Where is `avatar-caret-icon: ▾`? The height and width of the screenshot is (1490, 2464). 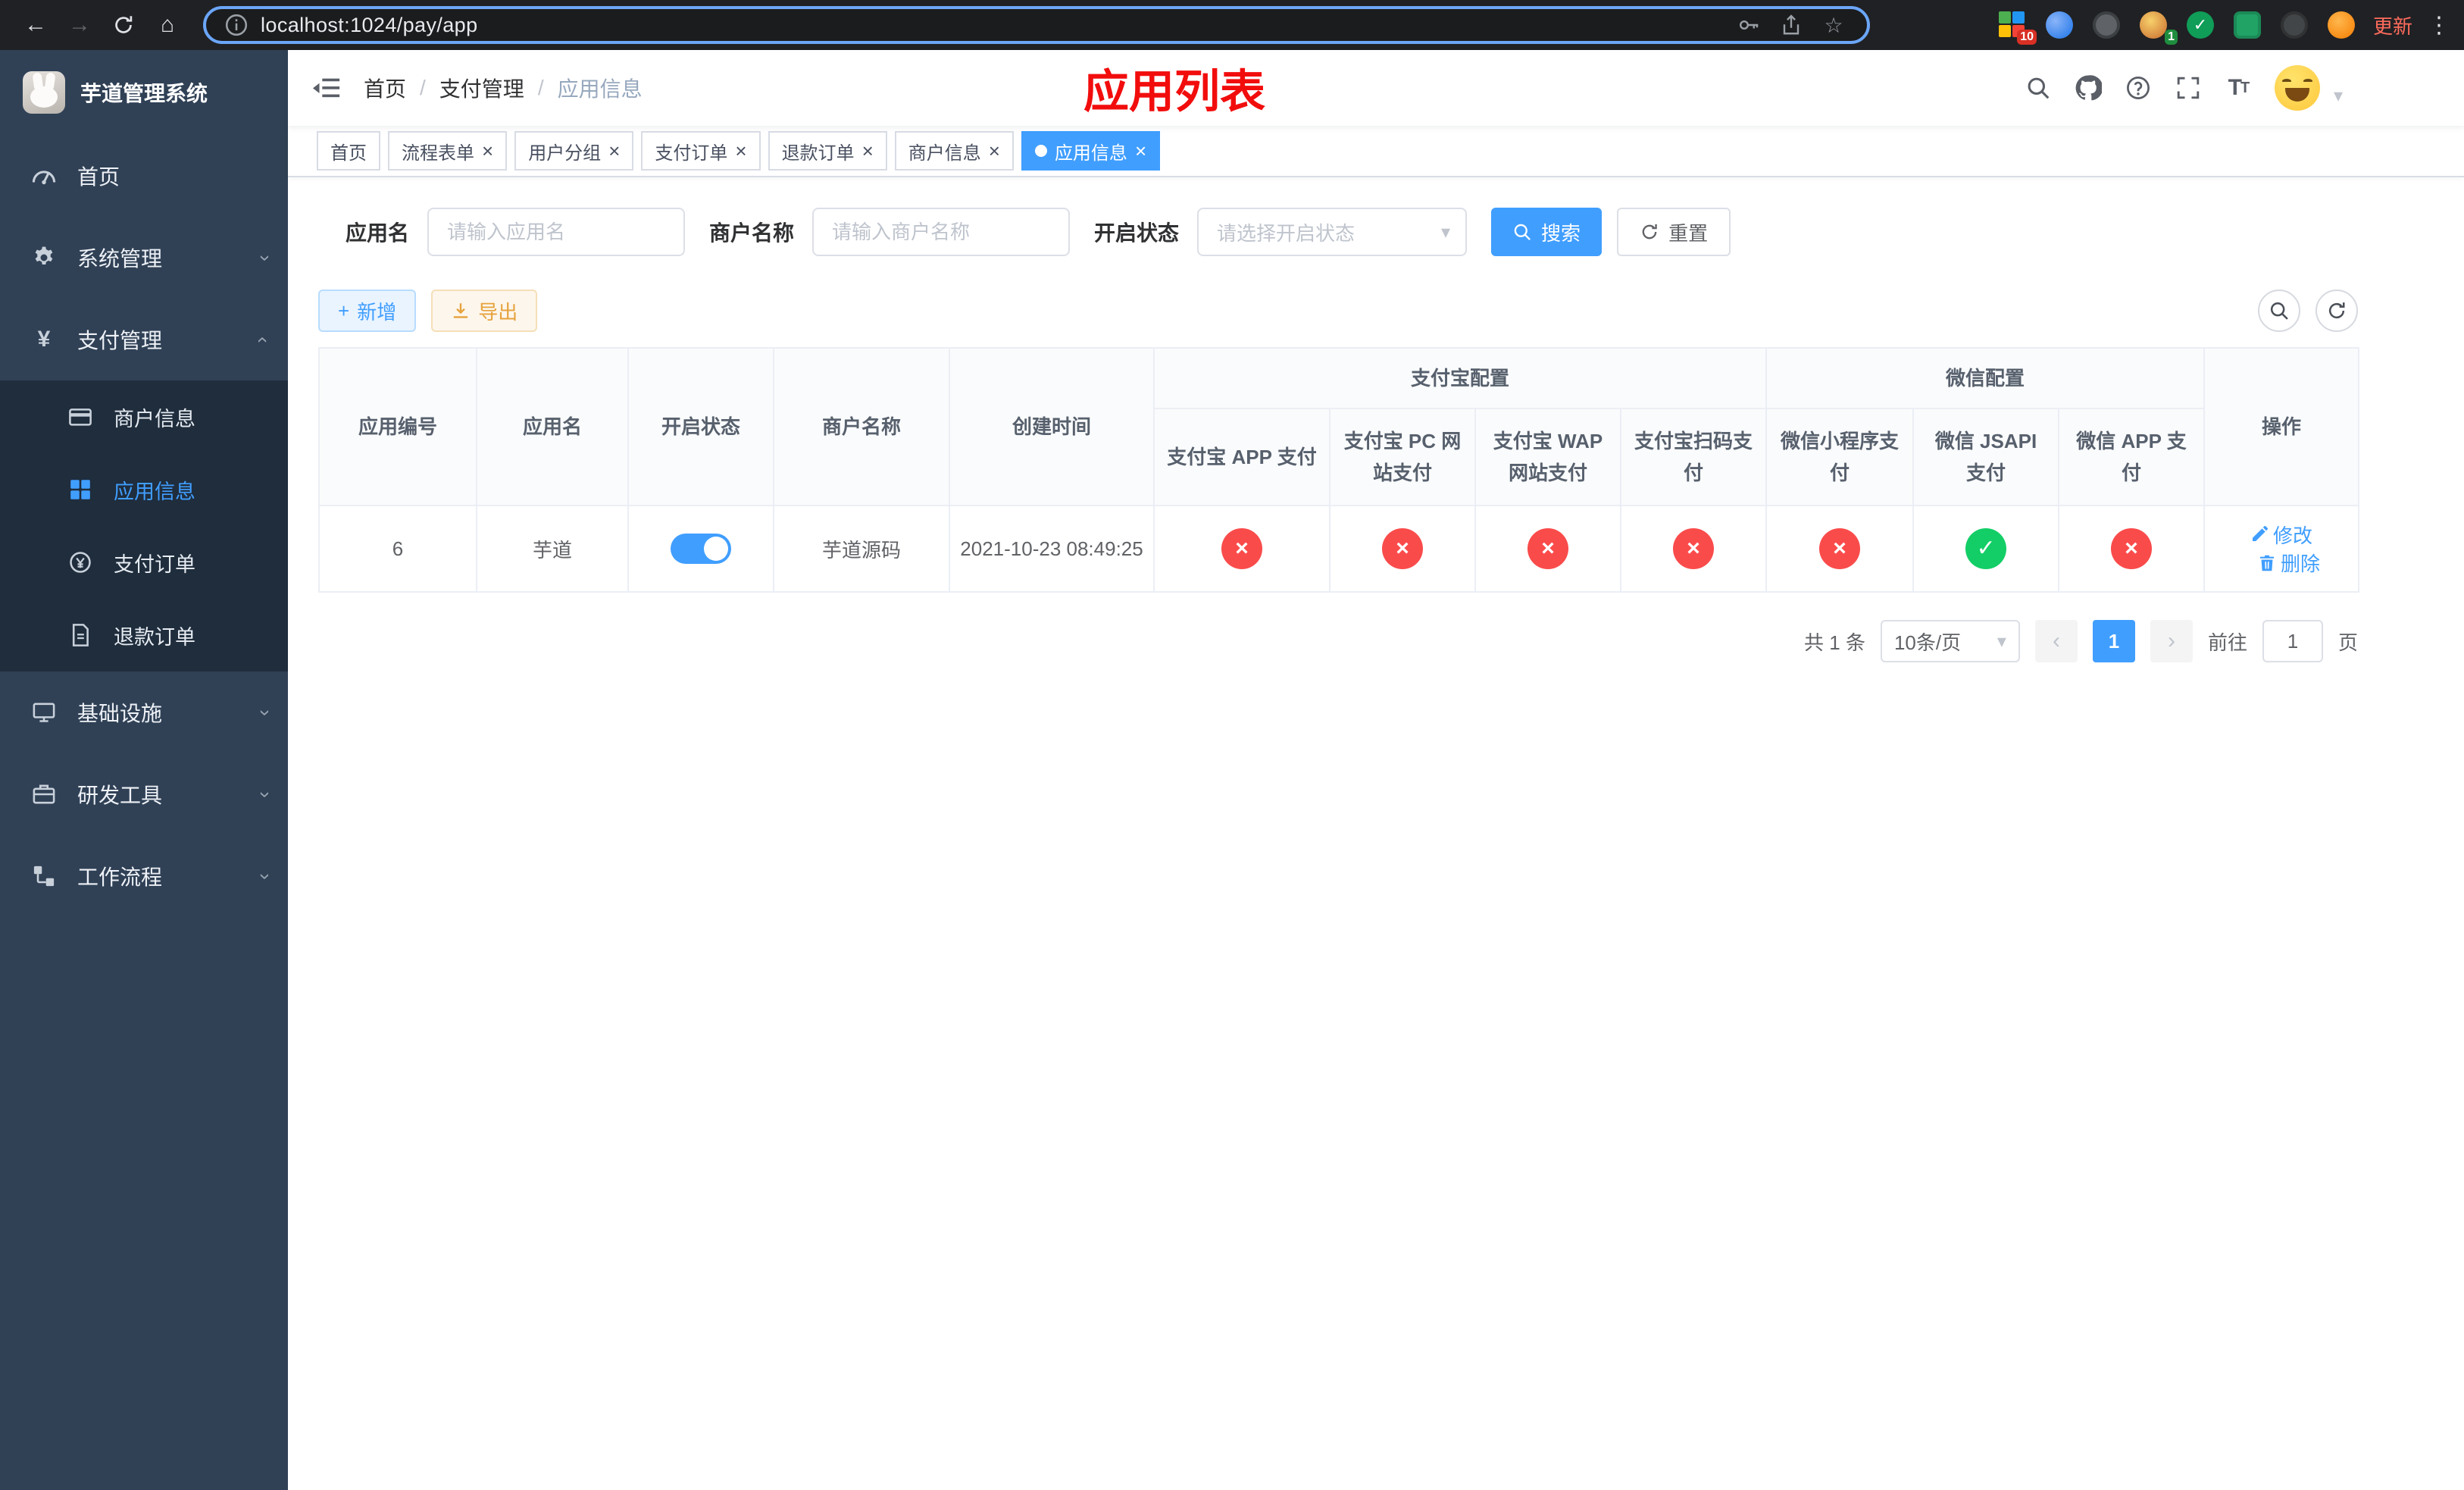
avatar-caret-icon: ▾ is located at coordinates (2338, 96).